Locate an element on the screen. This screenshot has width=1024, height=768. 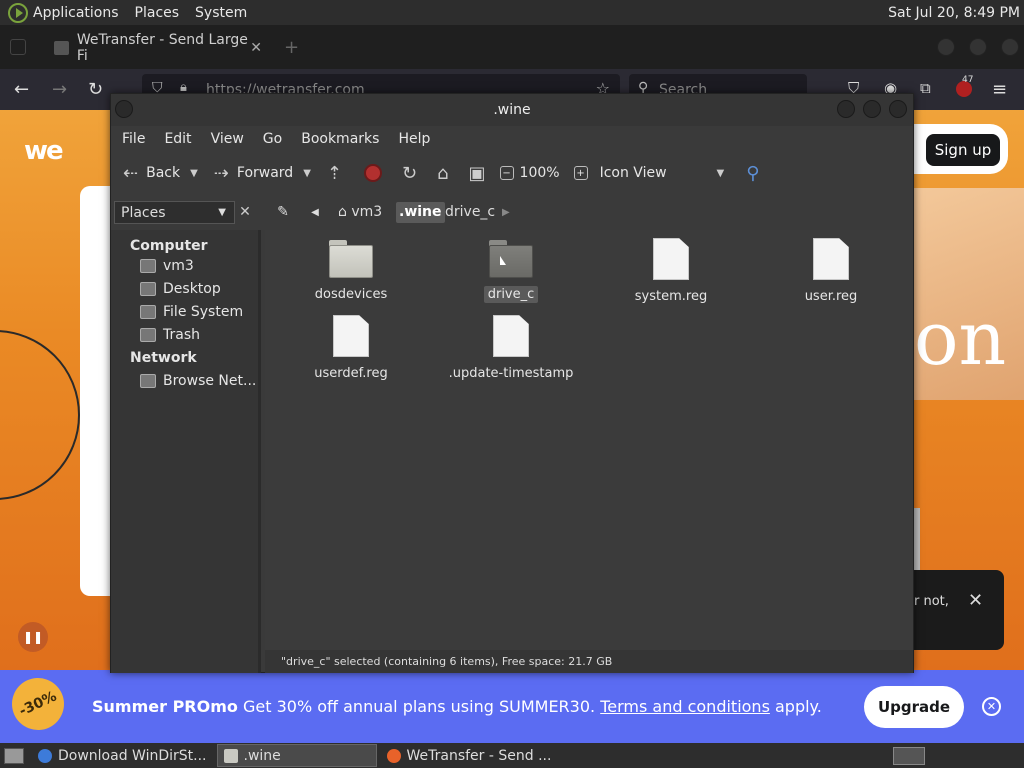
menu-places: Places is located at coordinates (157, 13).